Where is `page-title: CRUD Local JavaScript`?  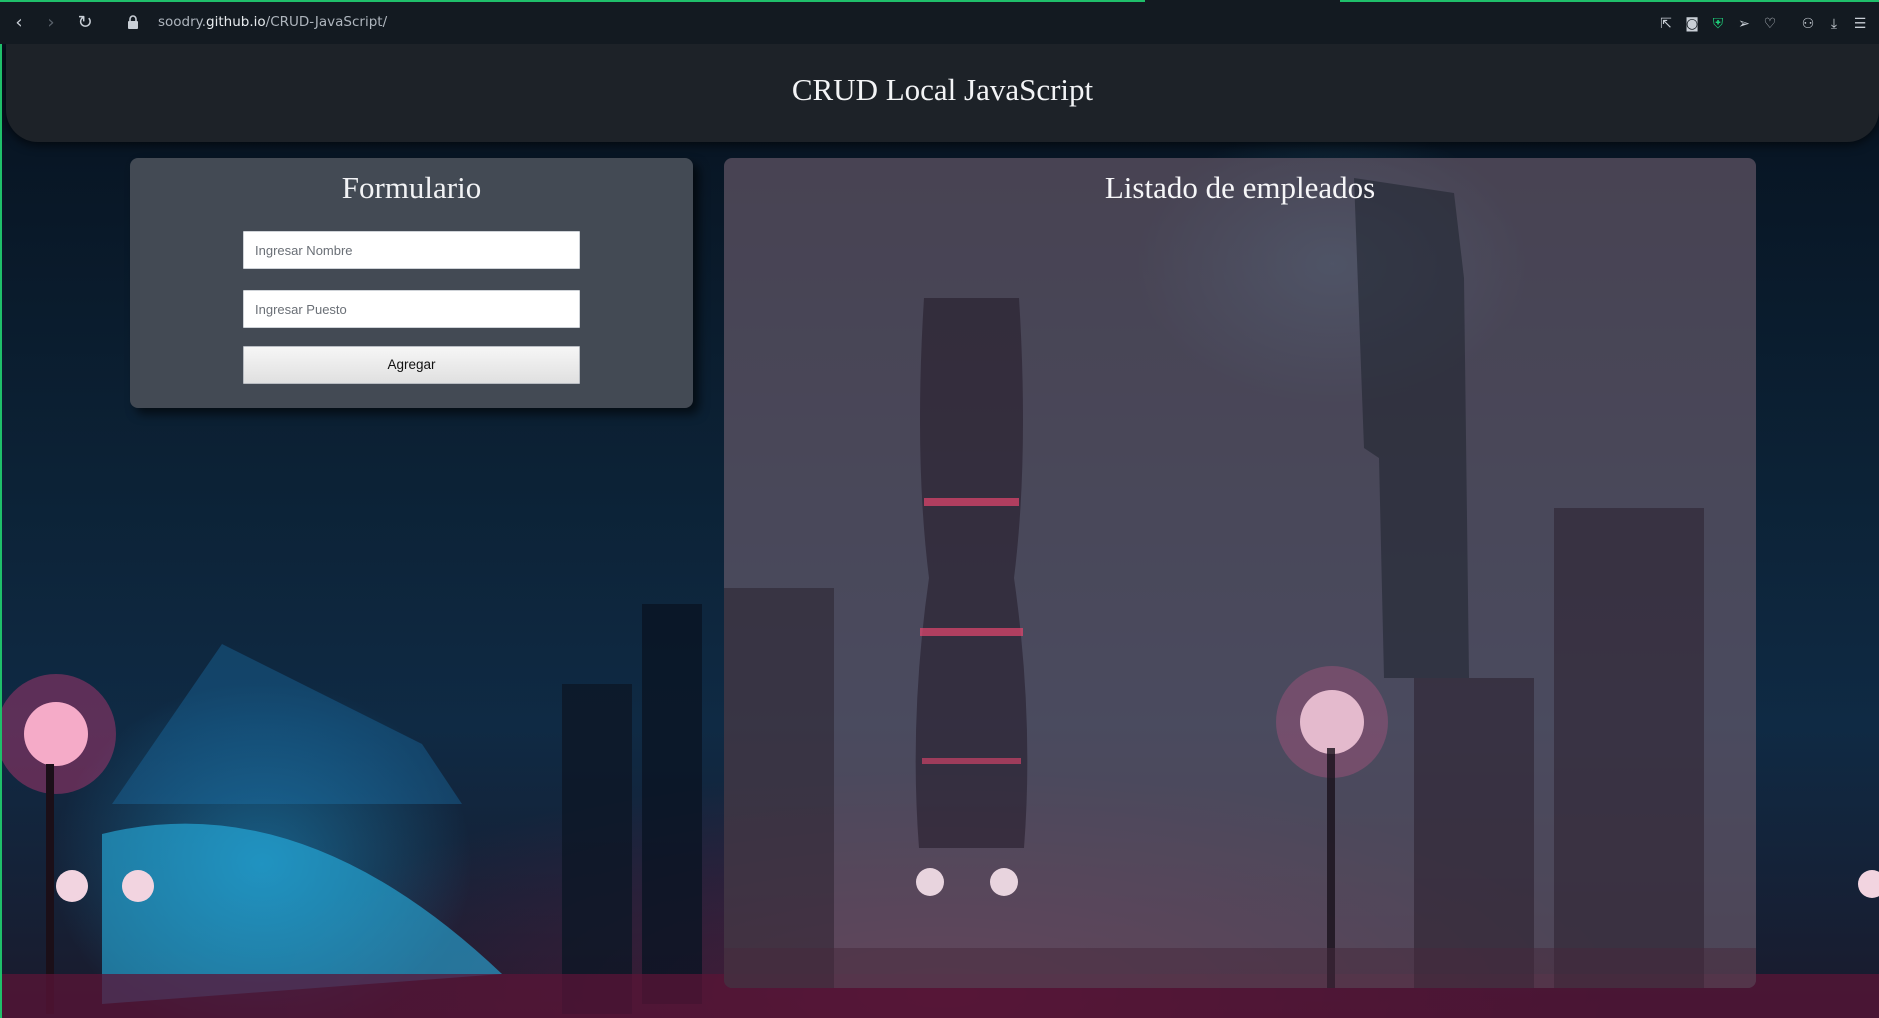 page-title: CRUD Local JavaScript is located at coordinates (942, 89).